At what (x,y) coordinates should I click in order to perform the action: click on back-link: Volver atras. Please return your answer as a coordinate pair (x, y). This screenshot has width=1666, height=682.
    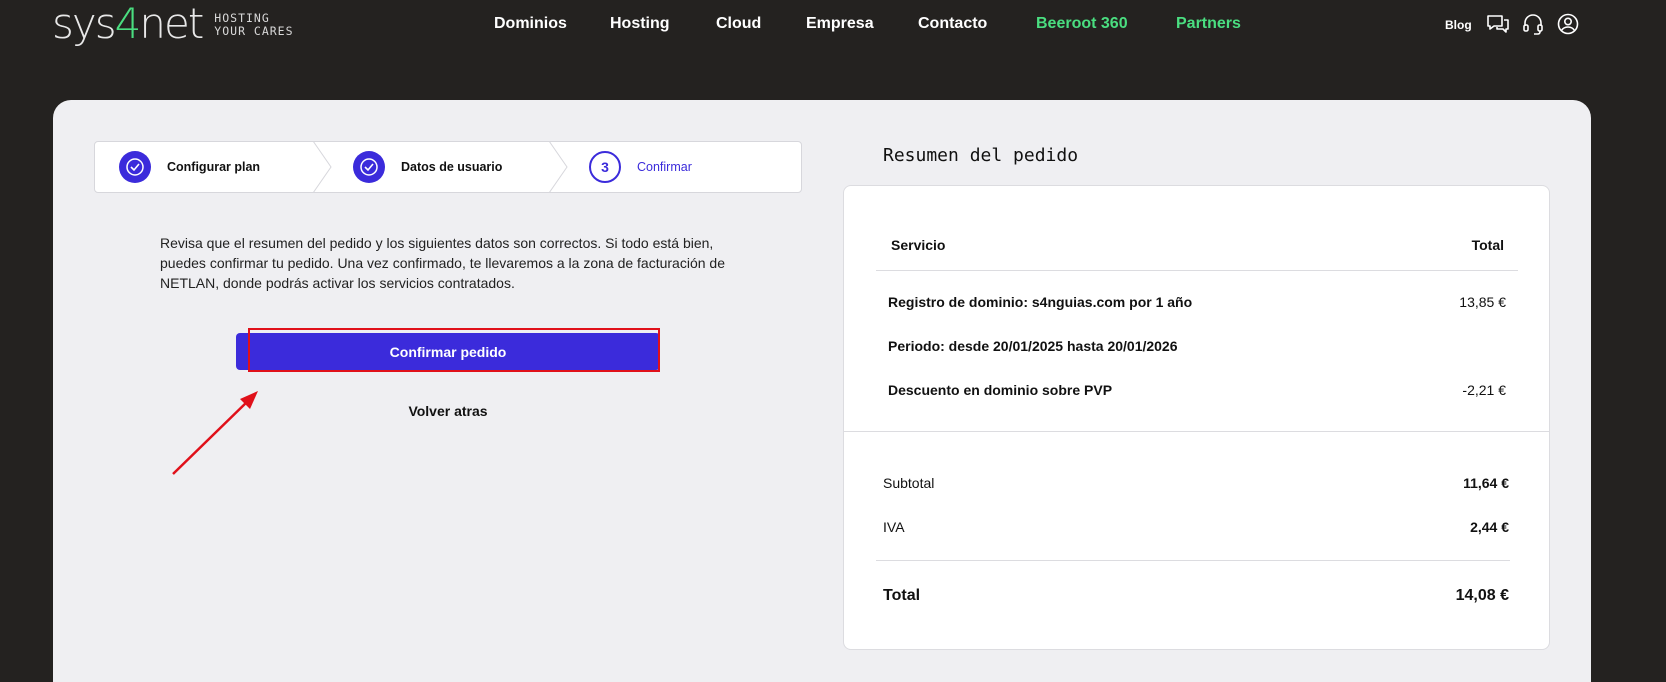
    Looking at the image, I should click on (448, 411).